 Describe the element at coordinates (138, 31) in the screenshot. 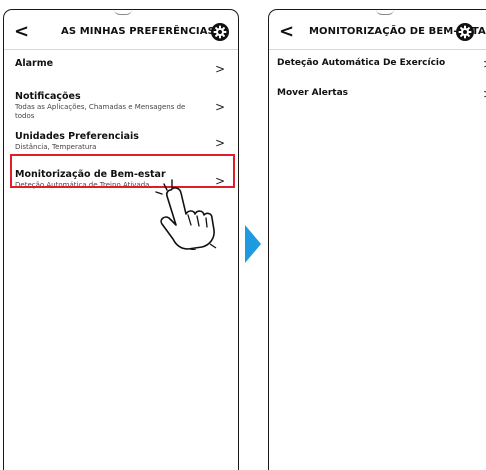

I see `page-title: AS MINHAS PREFERÊNCIAS` at that location.